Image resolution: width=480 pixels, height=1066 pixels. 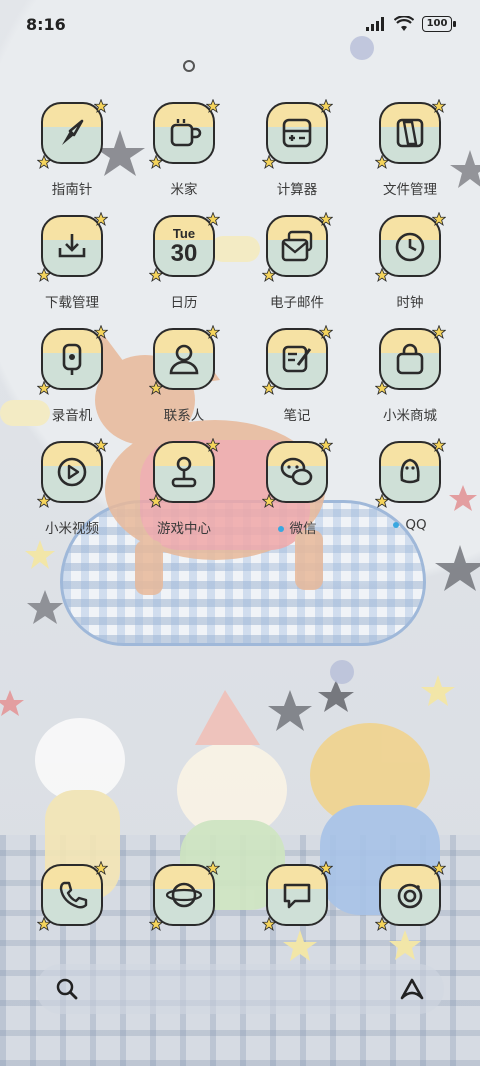 I want to click on dock-phone, so click(x=72, y=895).